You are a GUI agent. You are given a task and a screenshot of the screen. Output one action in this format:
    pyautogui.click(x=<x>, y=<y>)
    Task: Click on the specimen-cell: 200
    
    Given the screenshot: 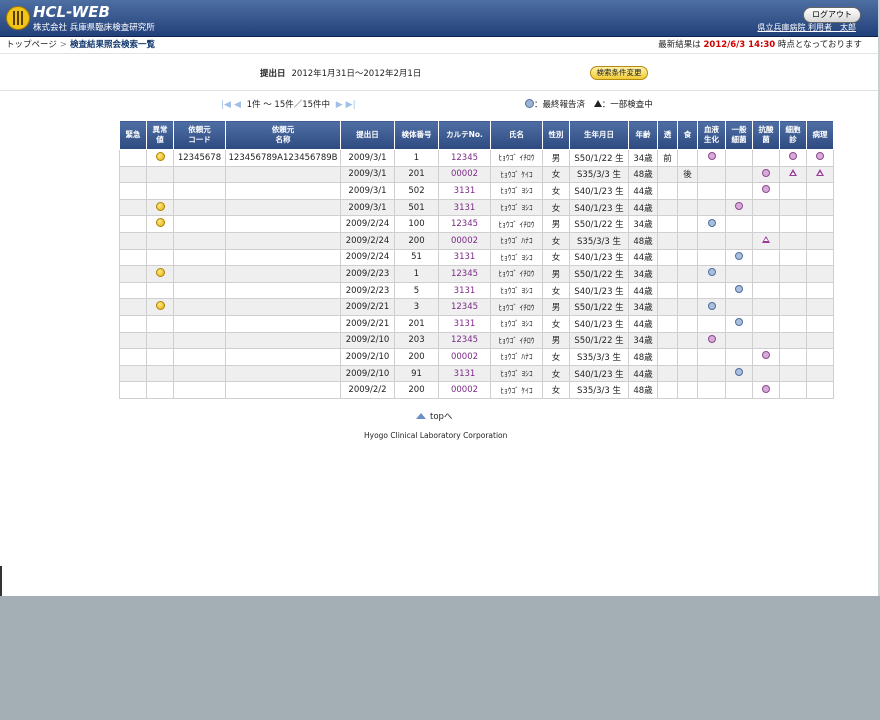 What is the action you would take?
    pyautogui.click(x=416, y=240)
    